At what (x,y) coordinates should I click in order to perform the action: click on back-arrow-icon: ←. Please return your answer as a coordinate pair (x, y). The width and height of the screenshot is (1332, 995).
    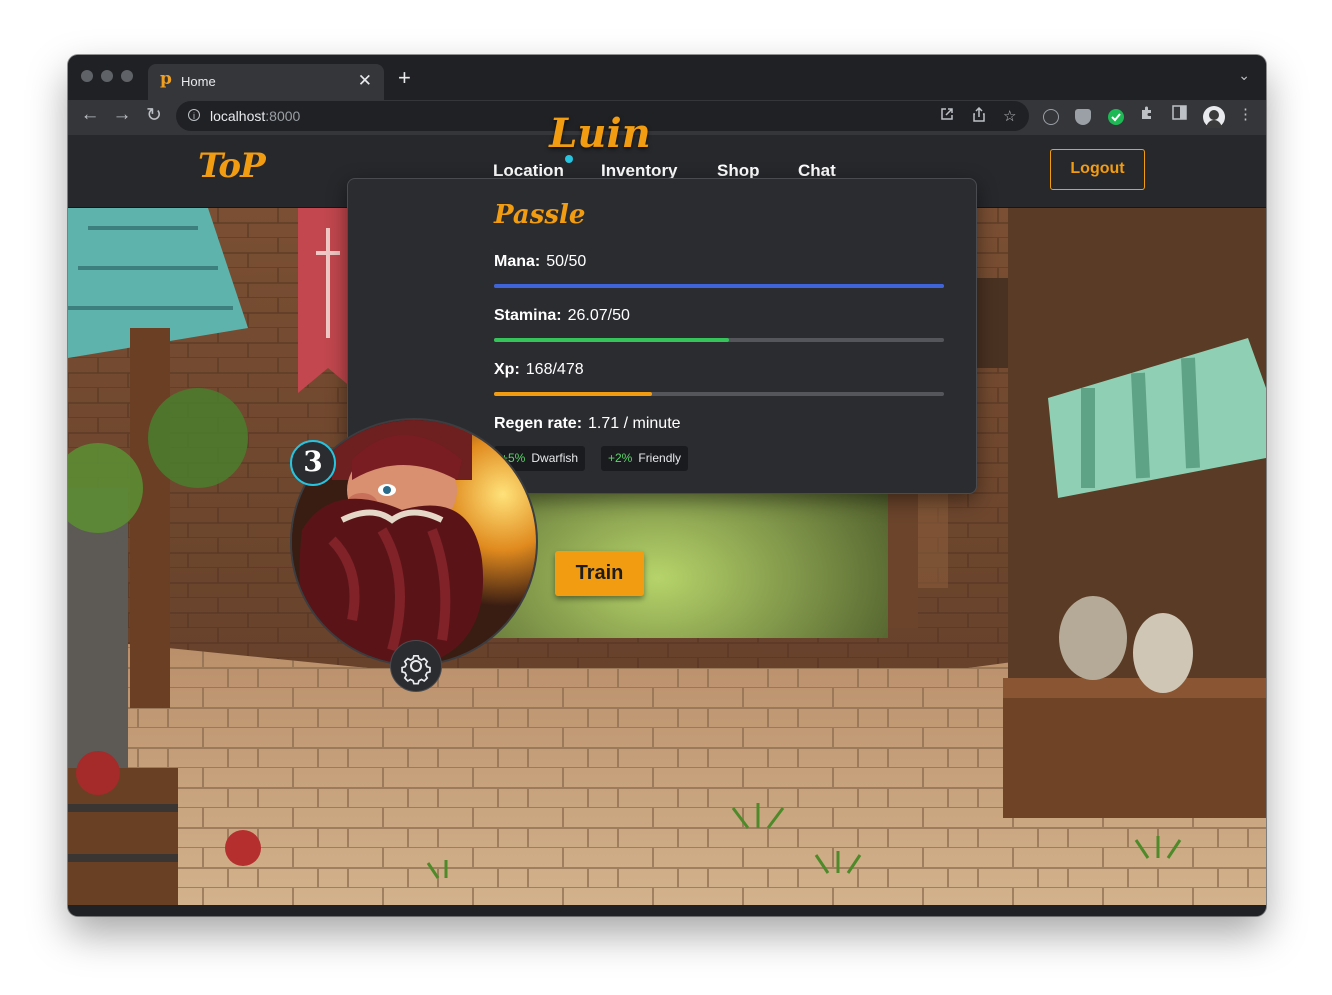
    Looking at the image, I should click on (90, 115).